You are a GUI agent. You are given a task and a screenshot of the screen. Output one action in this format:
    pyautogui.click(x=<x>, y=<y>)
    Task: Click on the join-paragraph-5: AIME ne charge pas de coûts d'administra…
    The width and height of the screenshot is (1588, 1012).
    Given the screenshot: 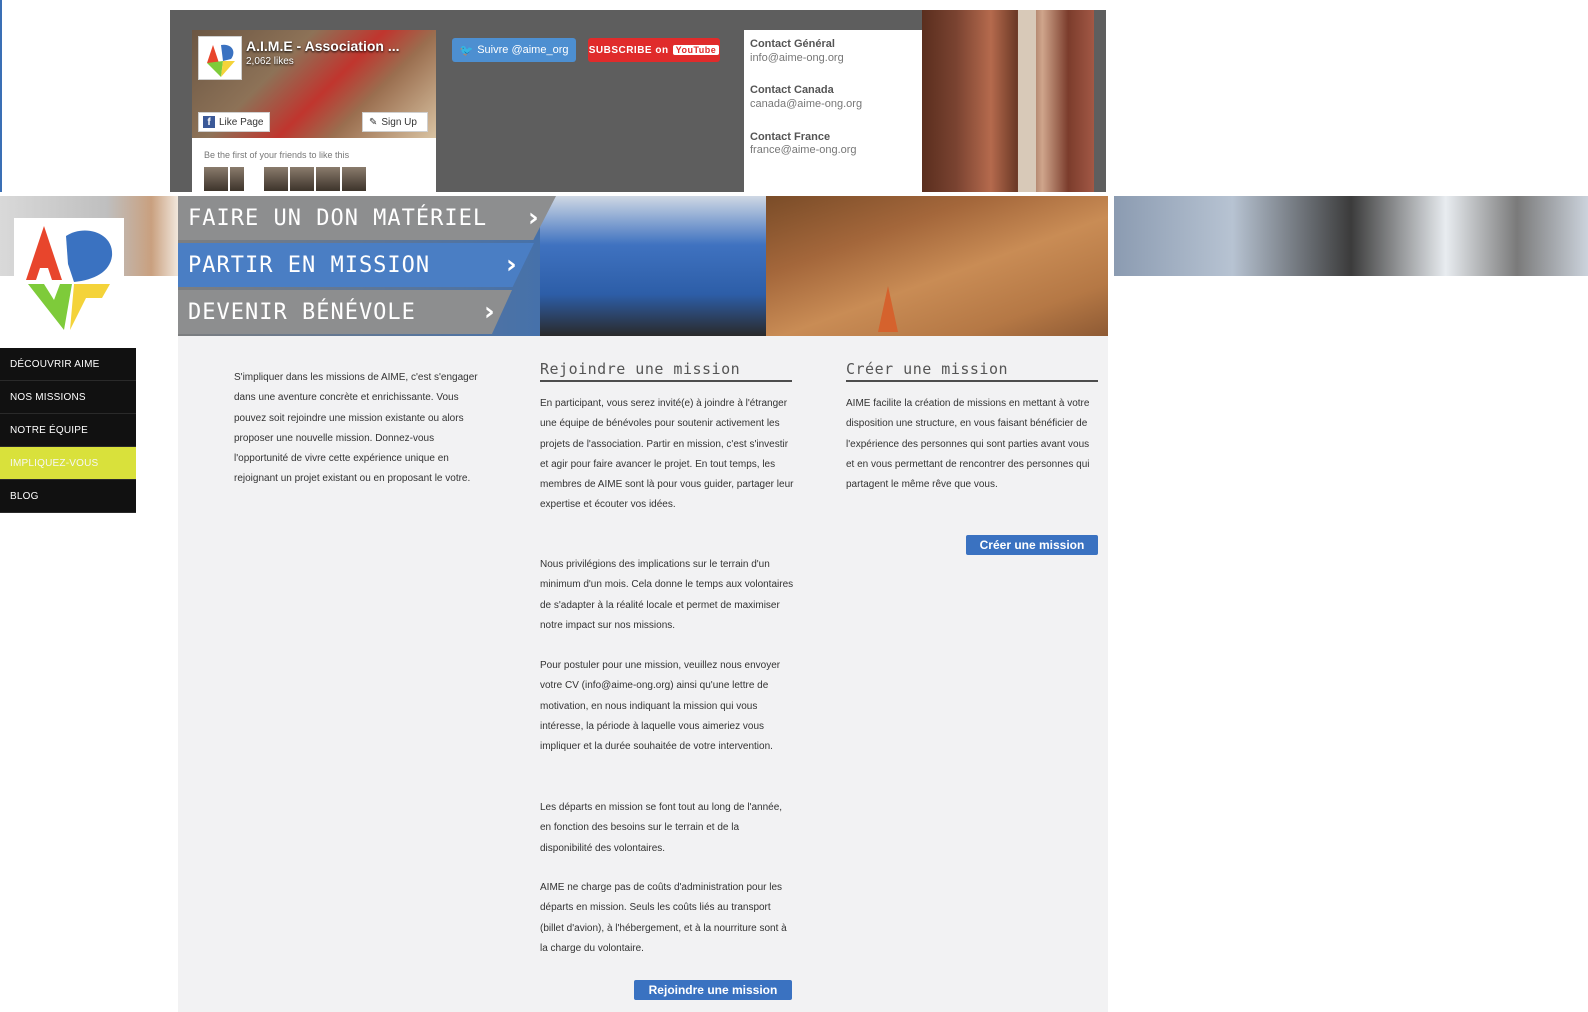 What is the action you would take?
    pyautogui.click(x=663, y=918)
    